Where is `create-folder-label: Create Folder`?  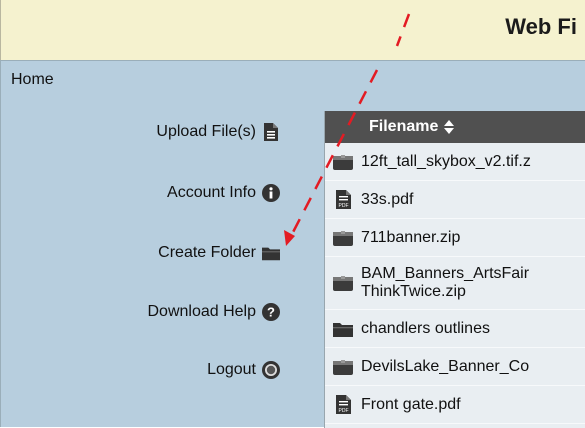 create-folder-label: Create Folder is located at coordinates (207, 252).